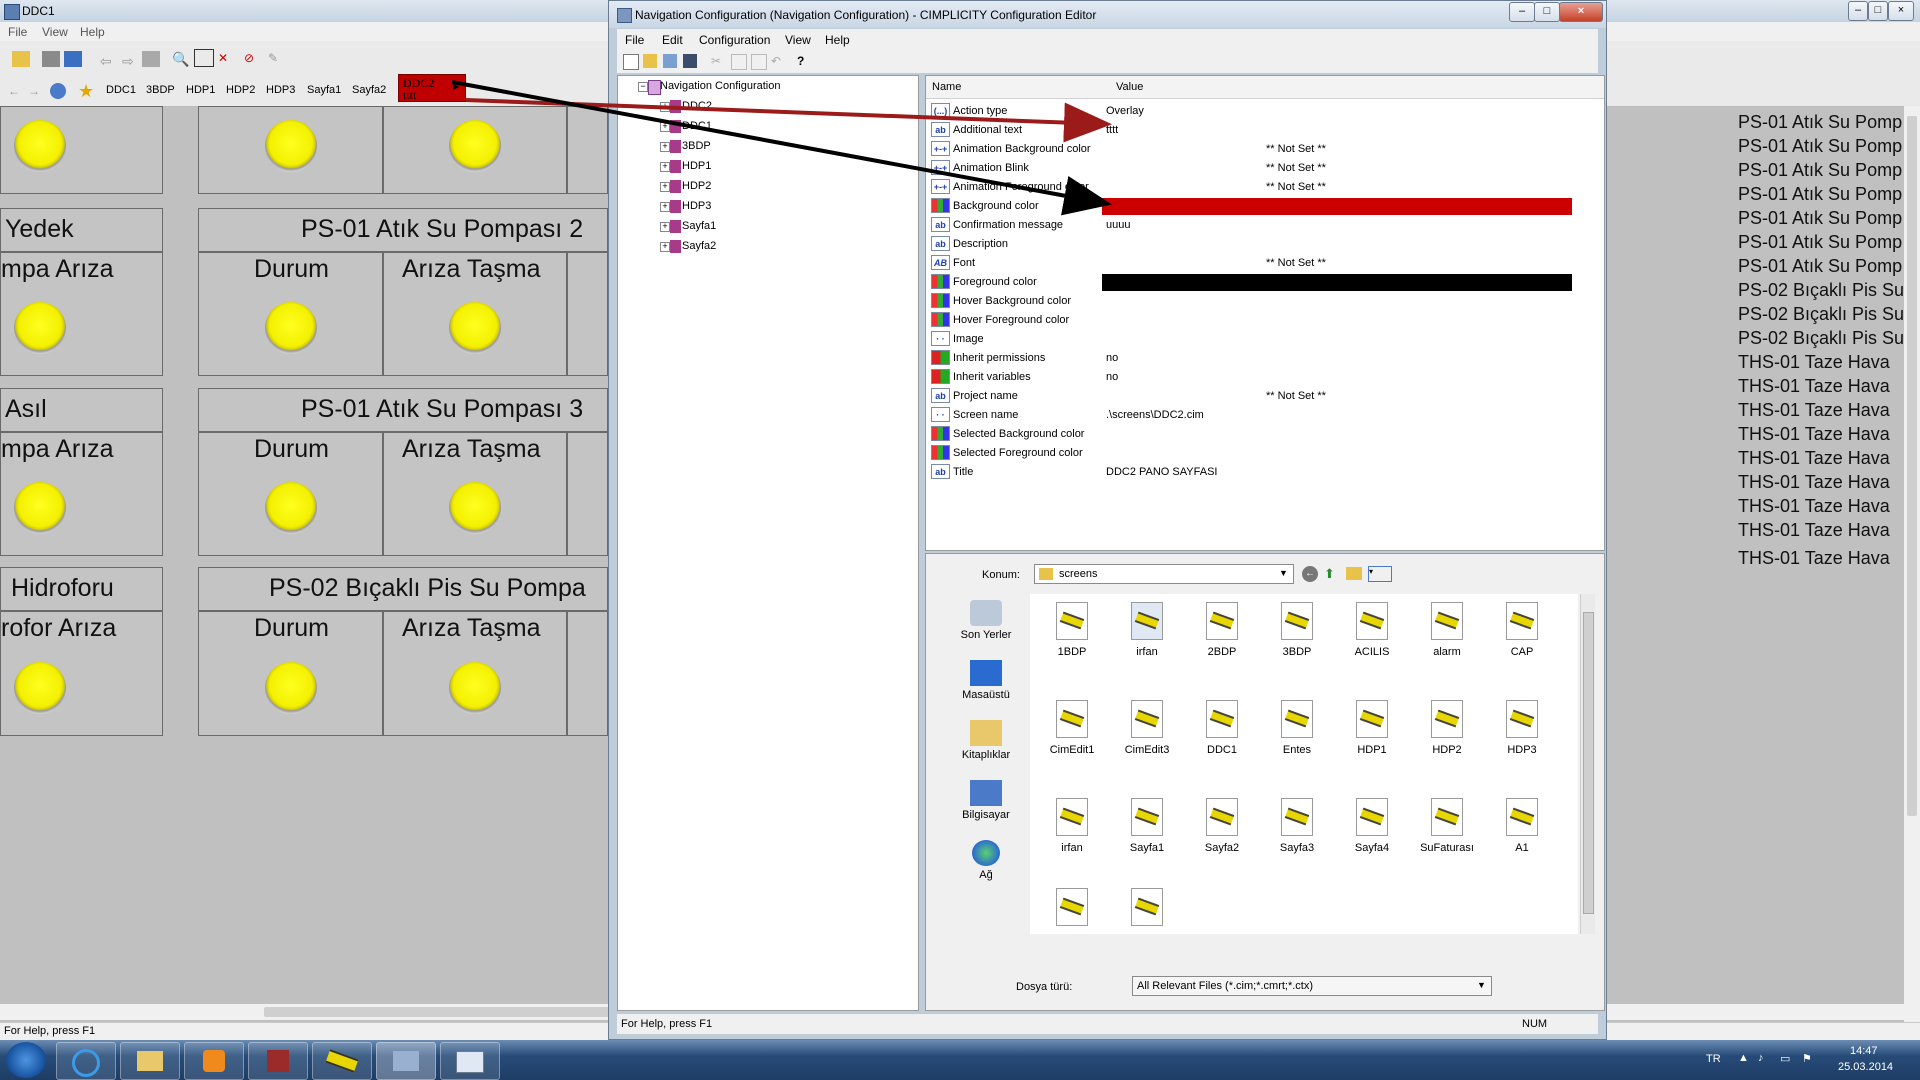 The width and height of the screenshot is (1920, 1080). I want to click on nav-link-3bdp: 3BDP, so click(160, 90).